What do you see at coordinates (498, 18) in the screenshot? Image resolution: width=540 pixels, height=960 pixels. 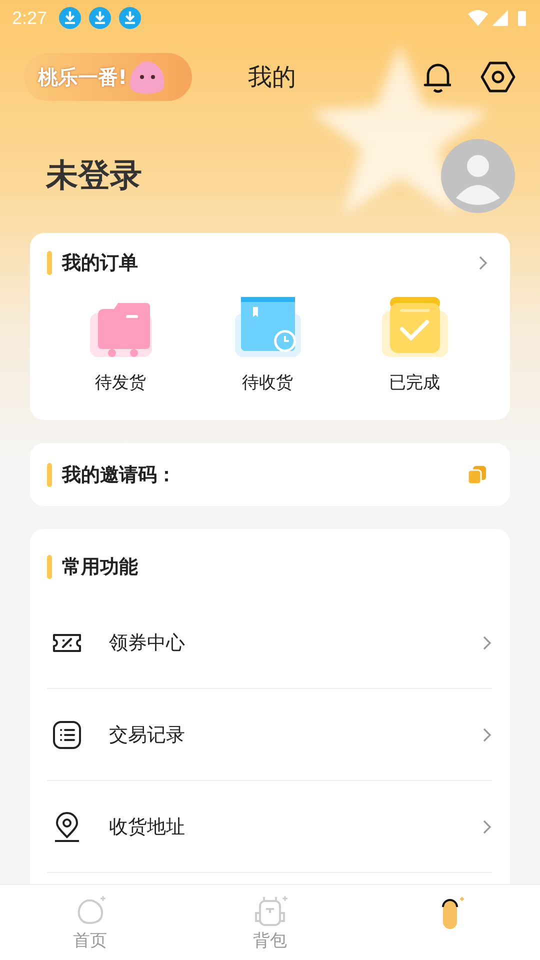 I see `status-icons` at bounding box center [498, 18].